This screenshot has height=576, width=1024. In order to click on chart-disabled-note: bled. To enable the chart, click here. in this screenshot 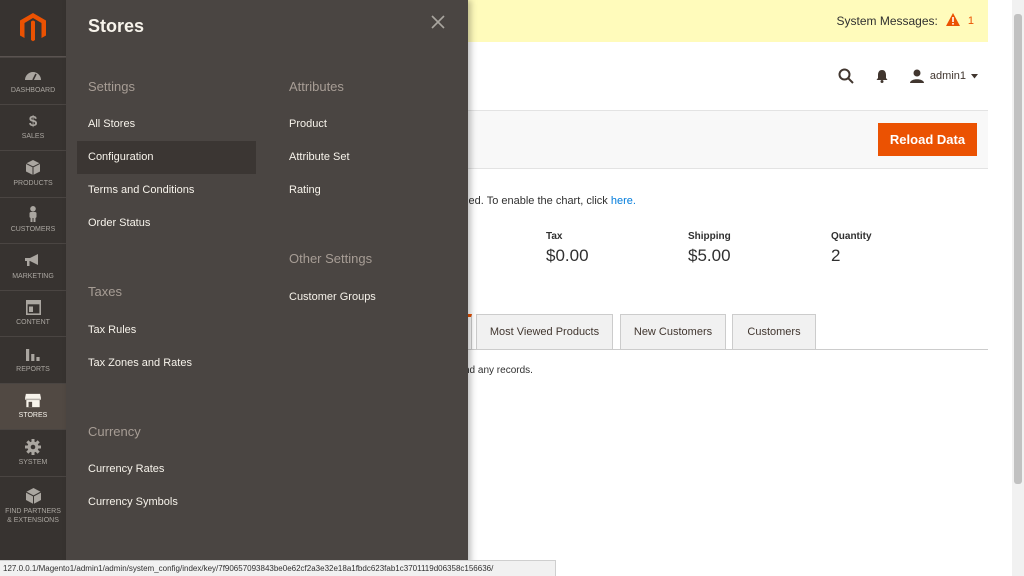, I will do `click(548, 201)`.